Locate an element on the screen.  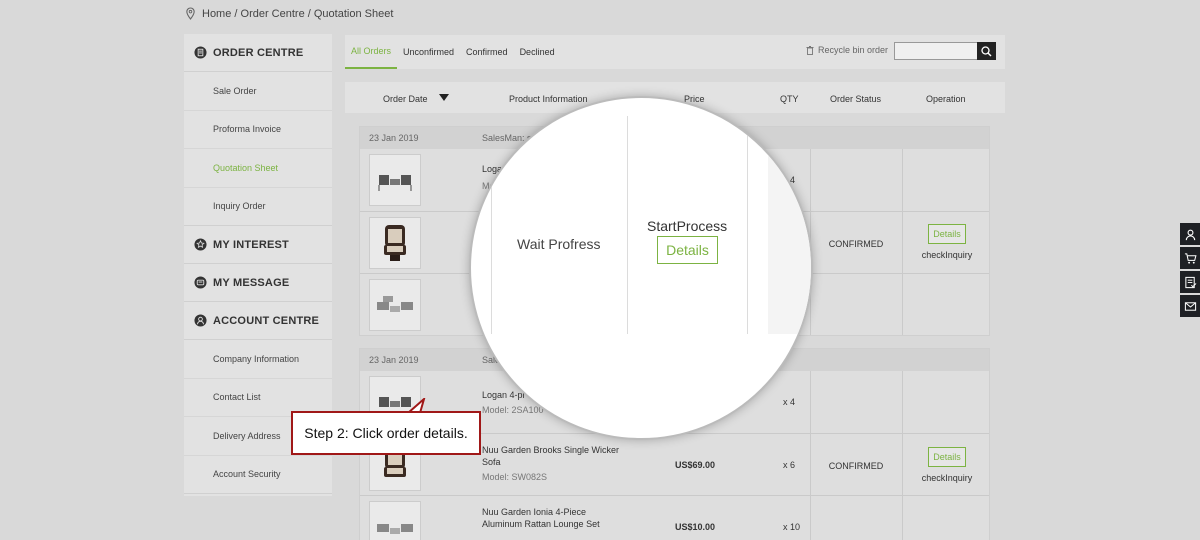
floating-toolbar is located at coordinates (1190, 271).